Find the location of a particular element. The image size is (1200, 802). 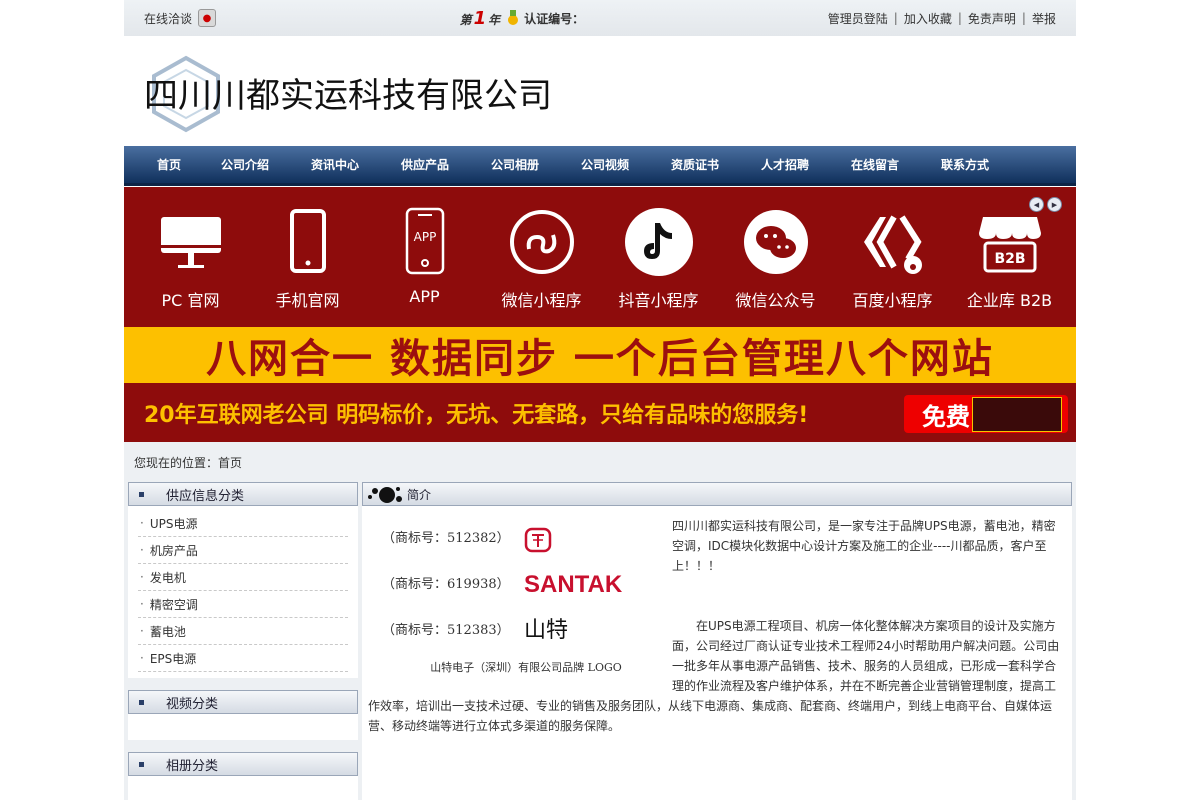

trademark-number: （商标号：512383） is located at coordinates (446, 630).